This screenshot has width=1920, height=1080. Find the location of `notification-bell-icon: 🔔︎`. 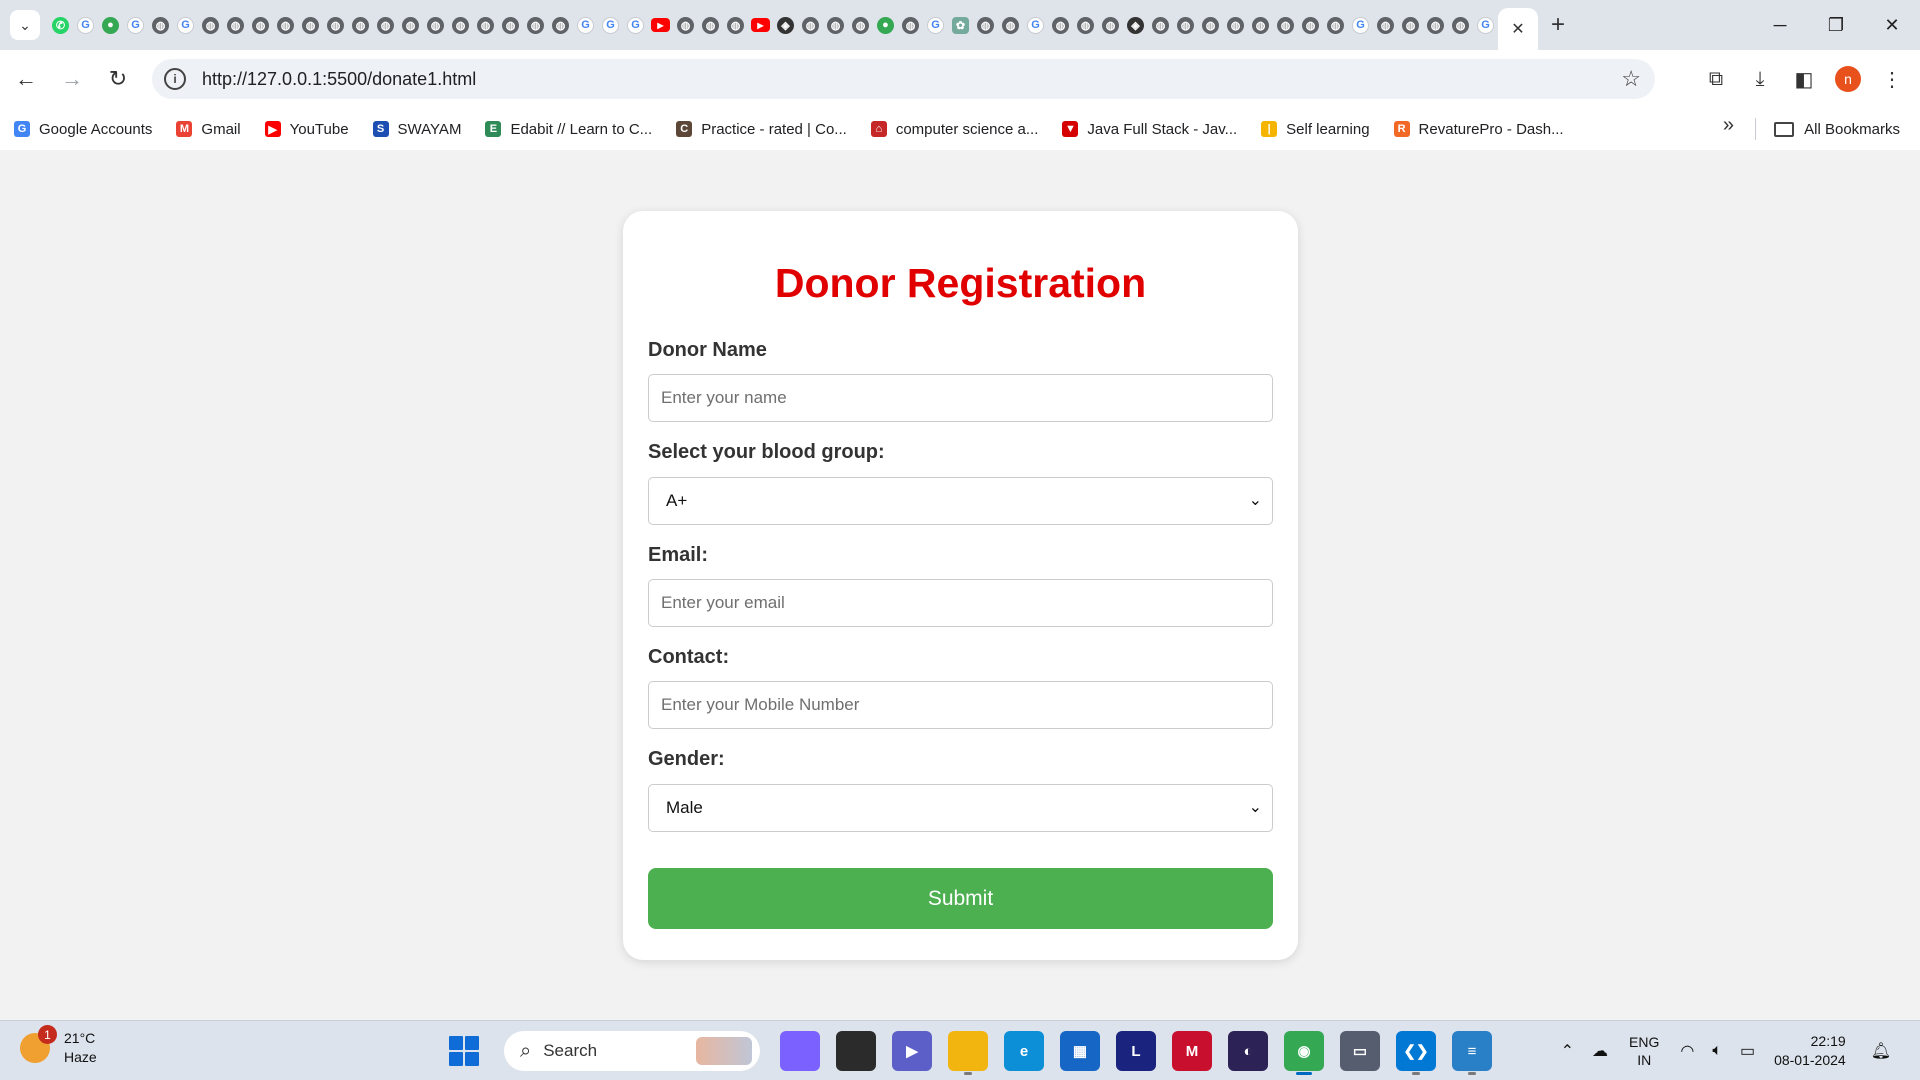

notification-bell-icon: 🔔︎ is located at coordinates (1881, 1051).